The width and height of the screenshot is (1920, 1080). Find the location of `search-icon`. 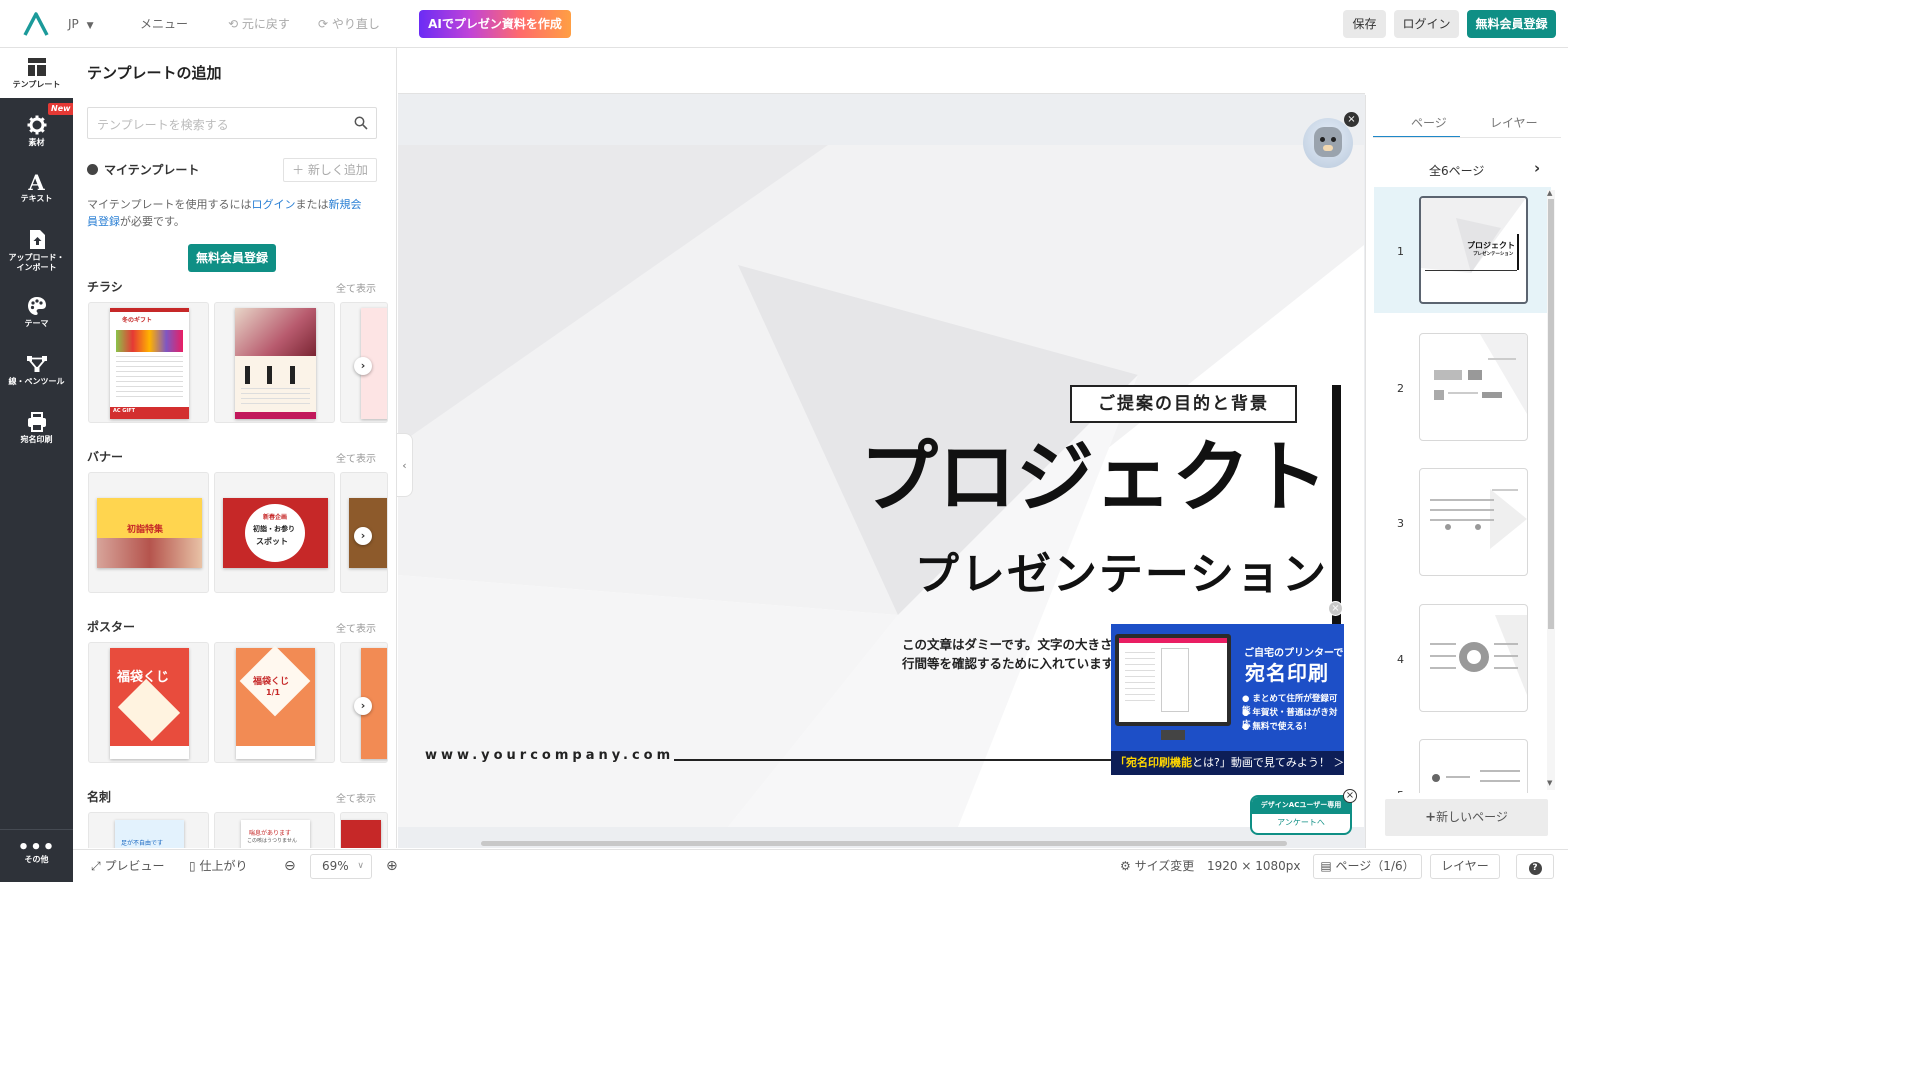

search-icon is located at coordinates (361, 123).